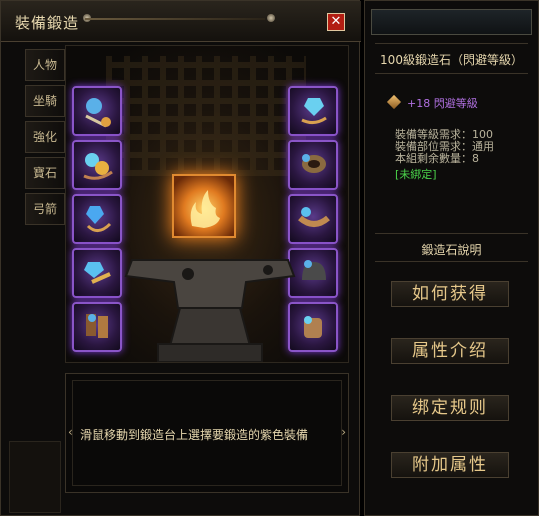 The height and width of the screenshot is (516, 539). Describe the element at coordinates (451, 22) in the screenshot. I see `panel-header-bar` at that location.